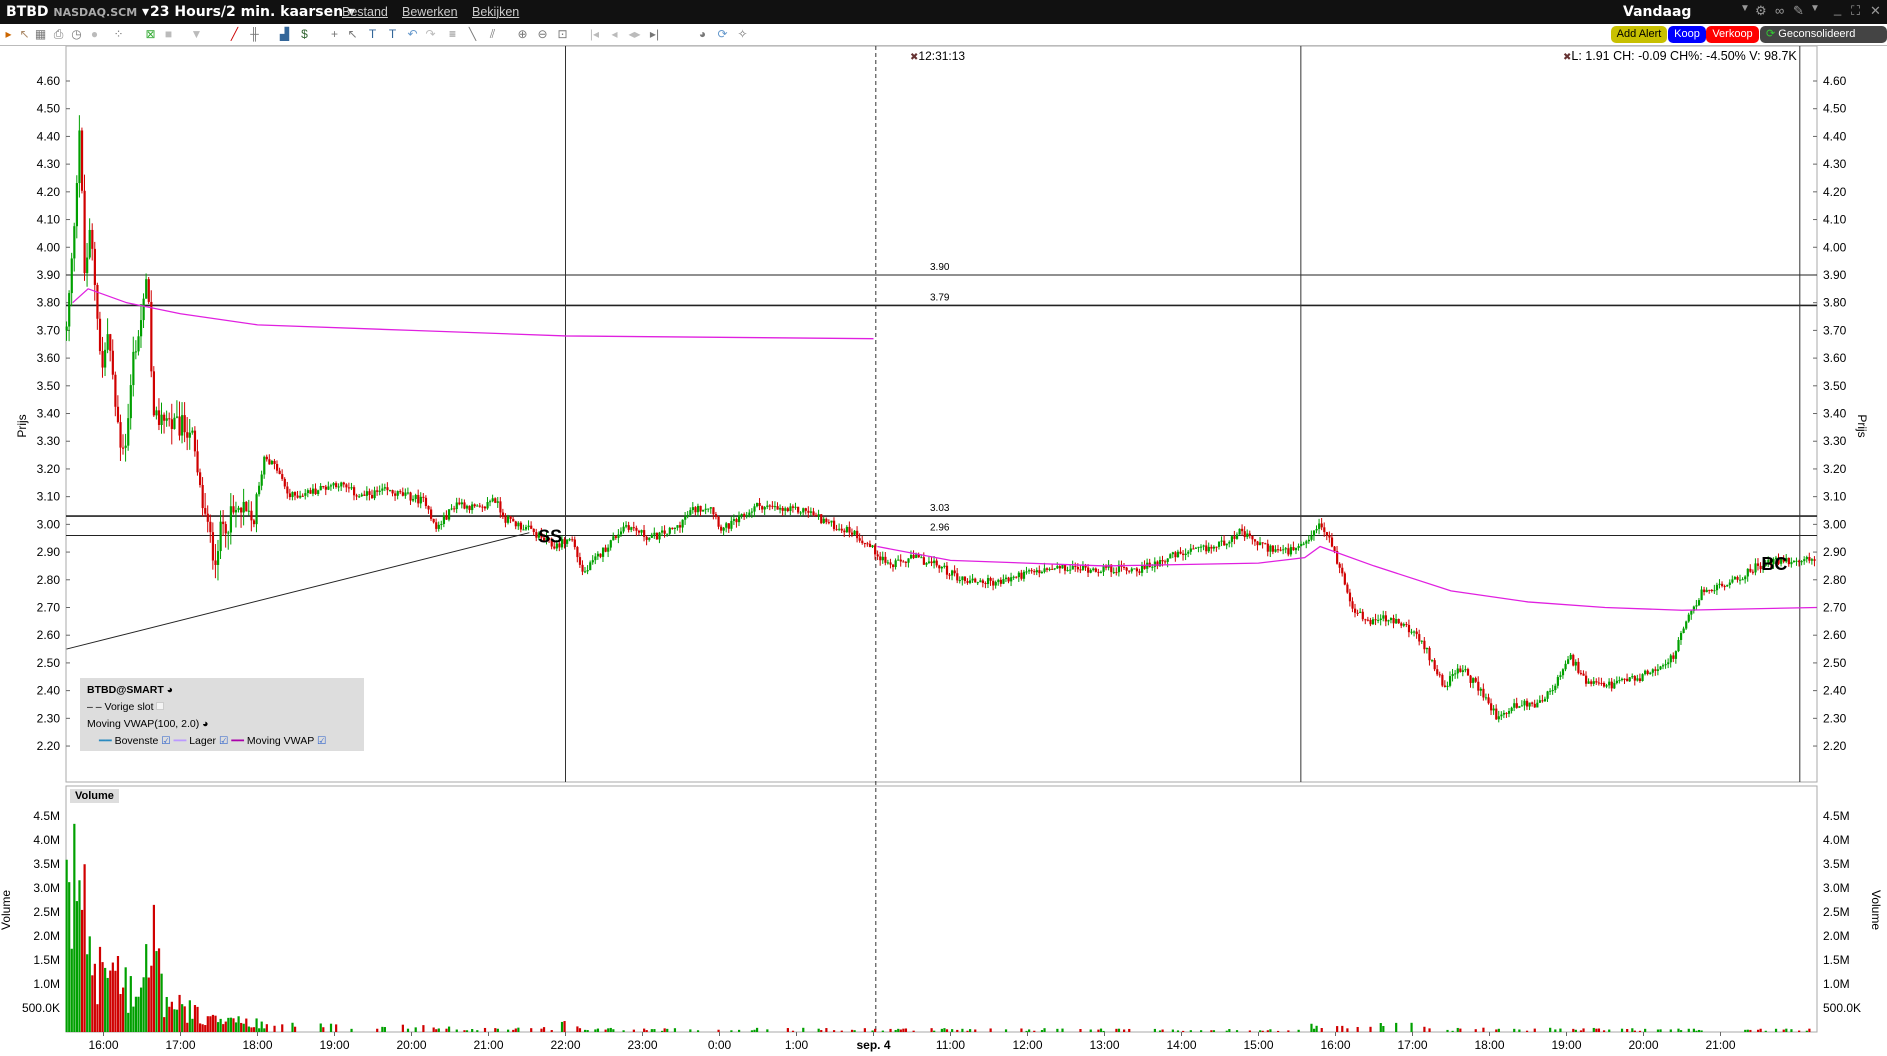 This screenshot has width=1887, height=1056. Describe the element at coordinates (542, 34) in the screenshot. I see `zoom-out-icon: ⊖` at that location.